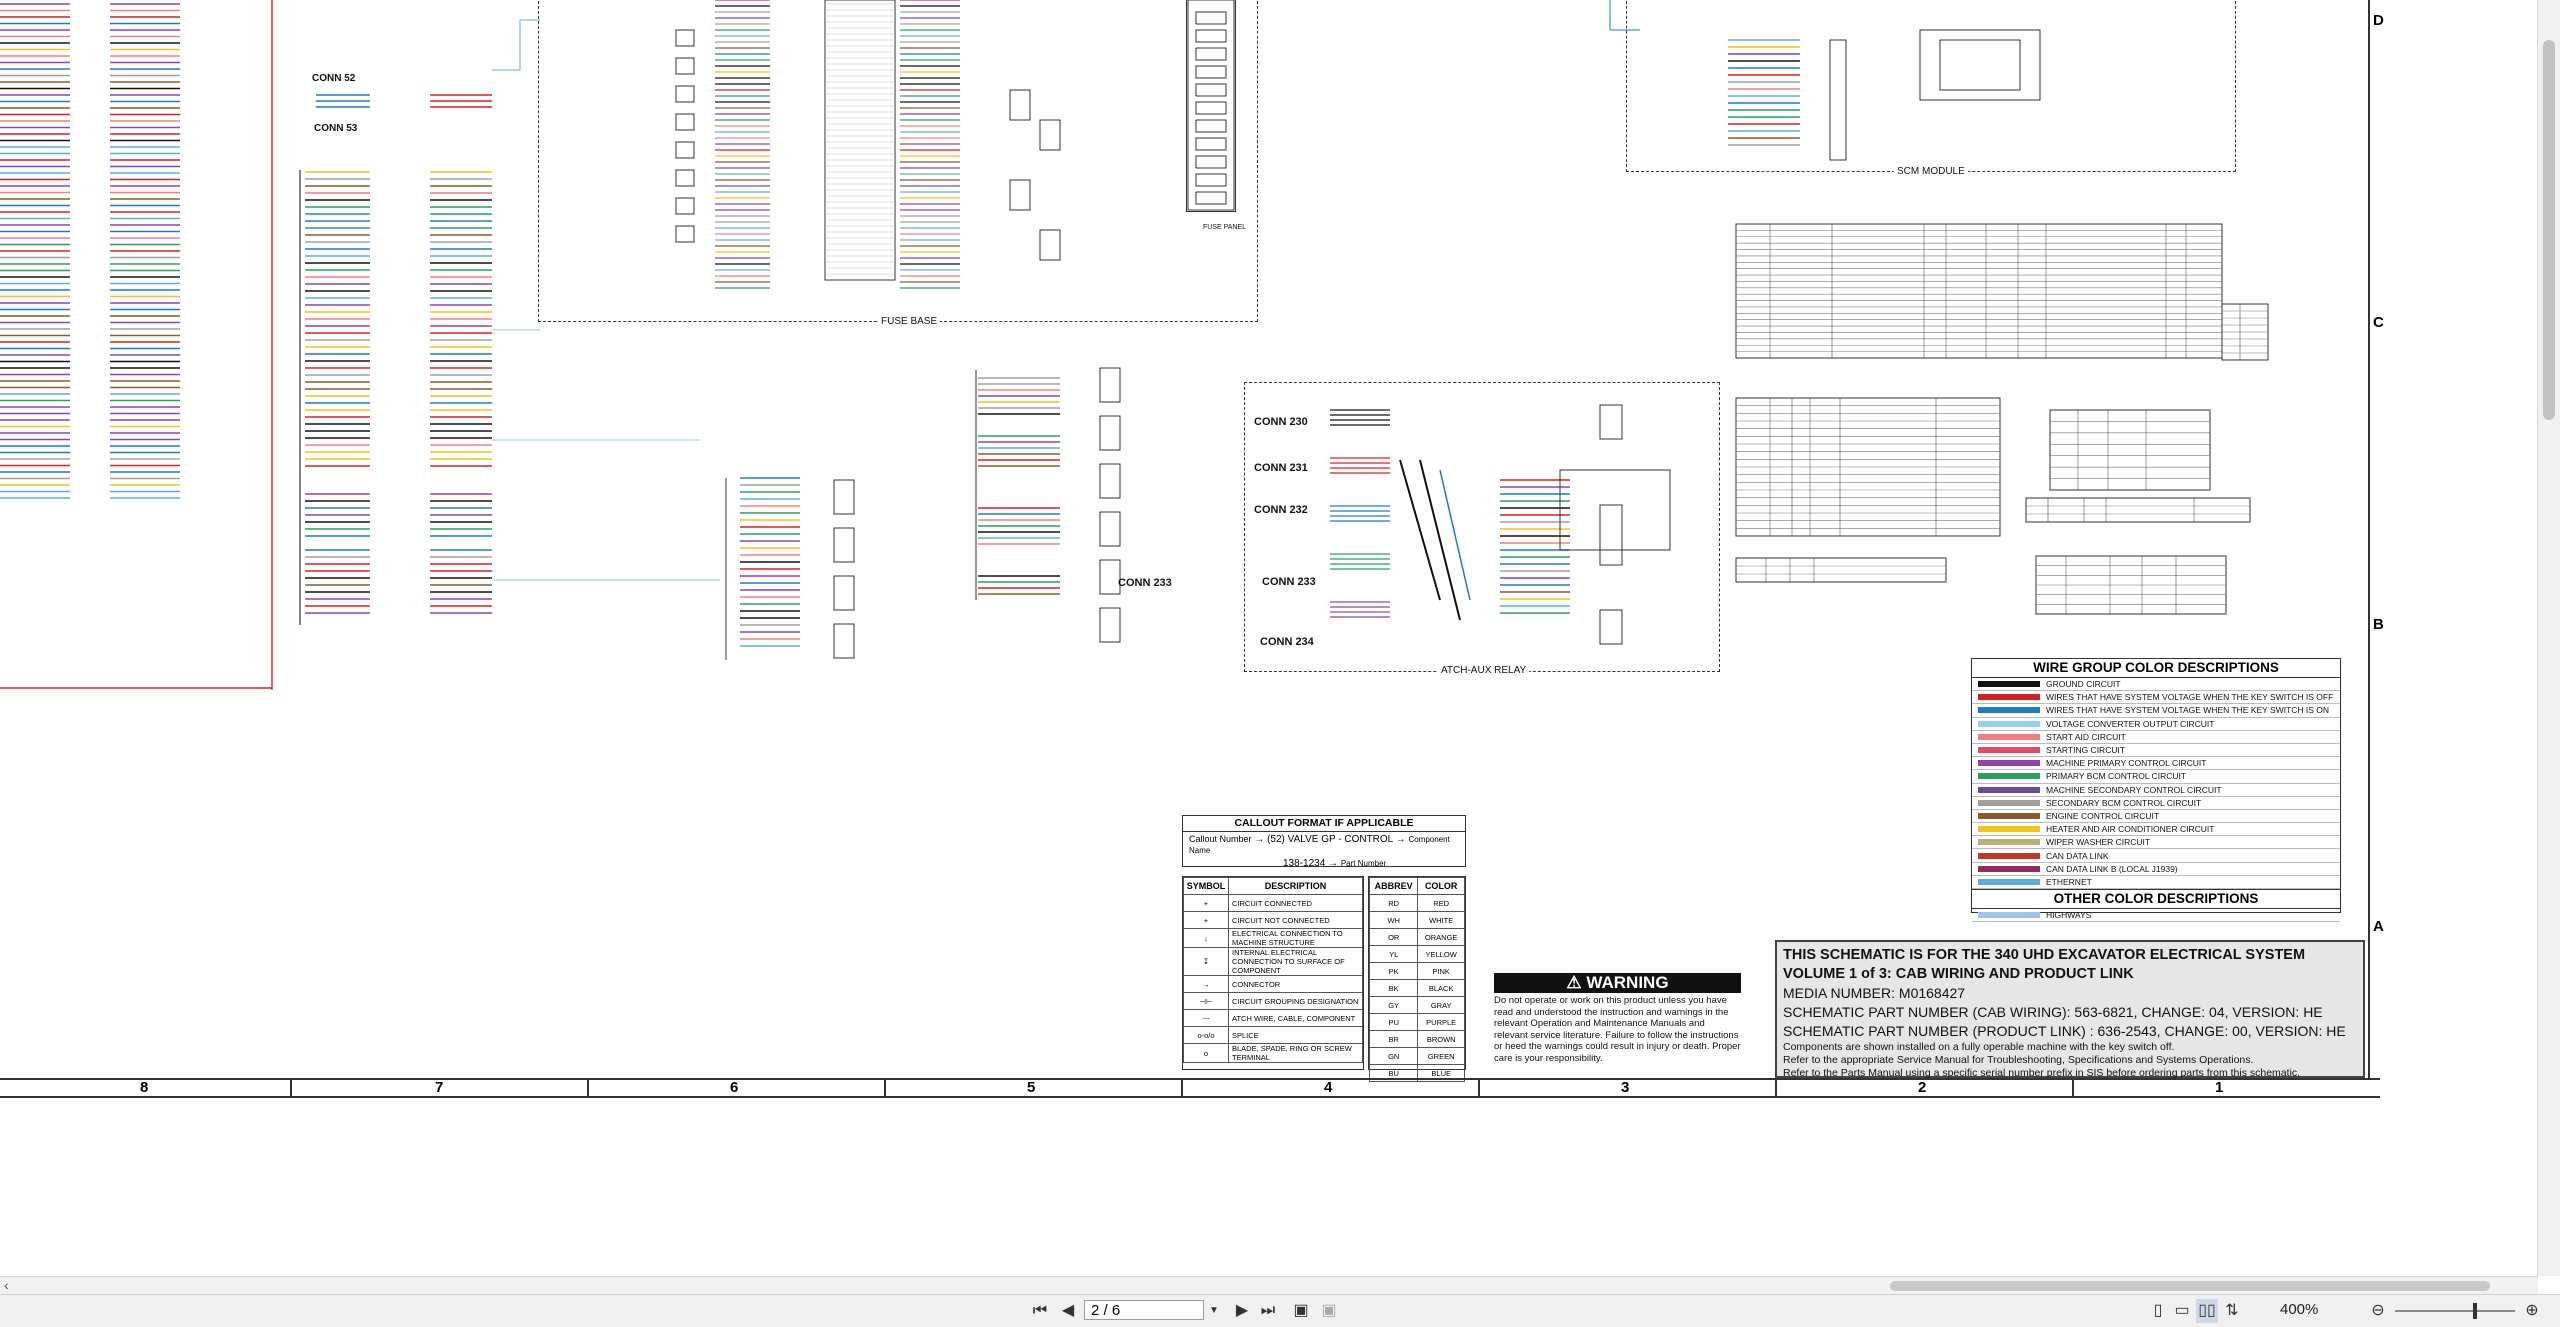  I want to click on color-abbrev: PU, so click(1393, 1022).